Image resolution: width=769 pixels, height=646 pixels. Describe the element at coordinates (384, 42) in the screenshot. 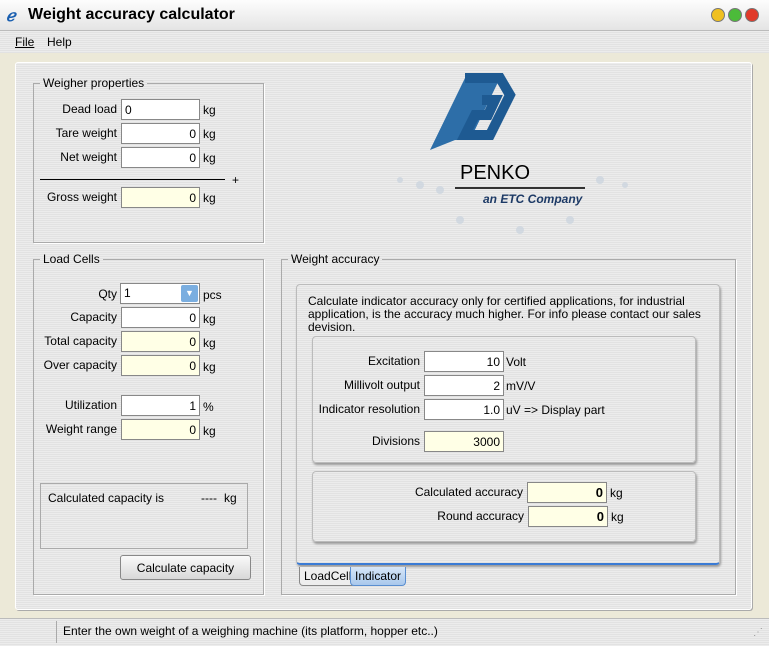

I see `menu-bar` at that location.